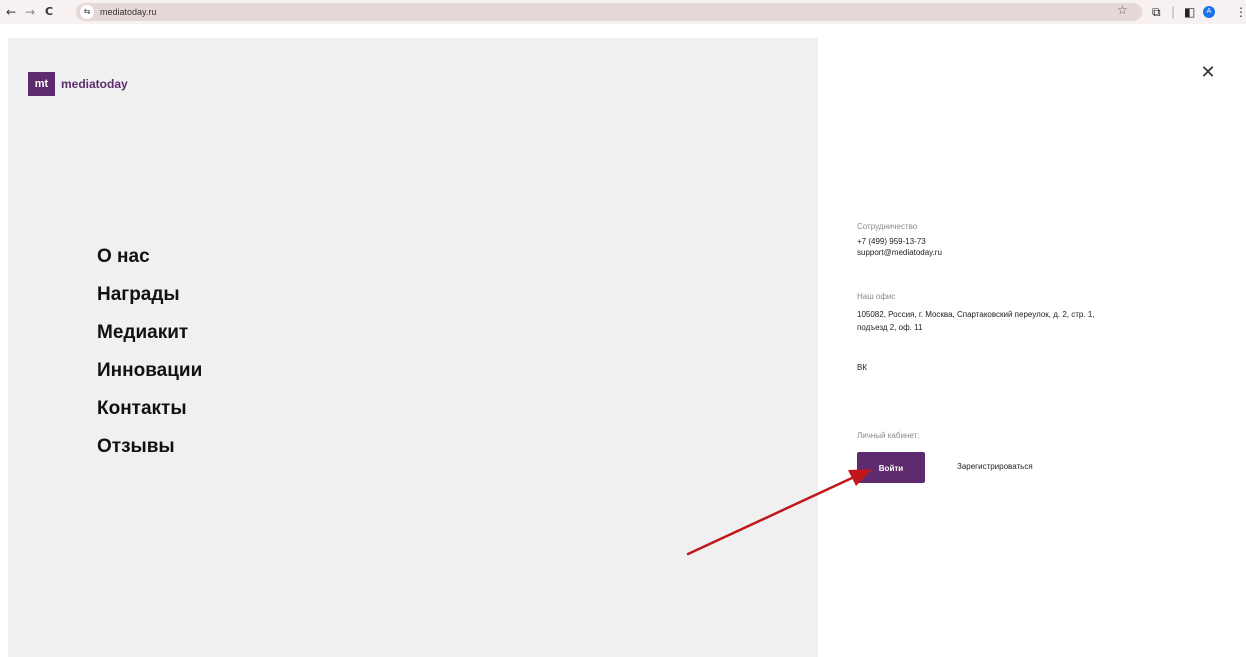 The image size is (1246, 657). I want to click on nav-item-awards: Награды, so click(149, 295).